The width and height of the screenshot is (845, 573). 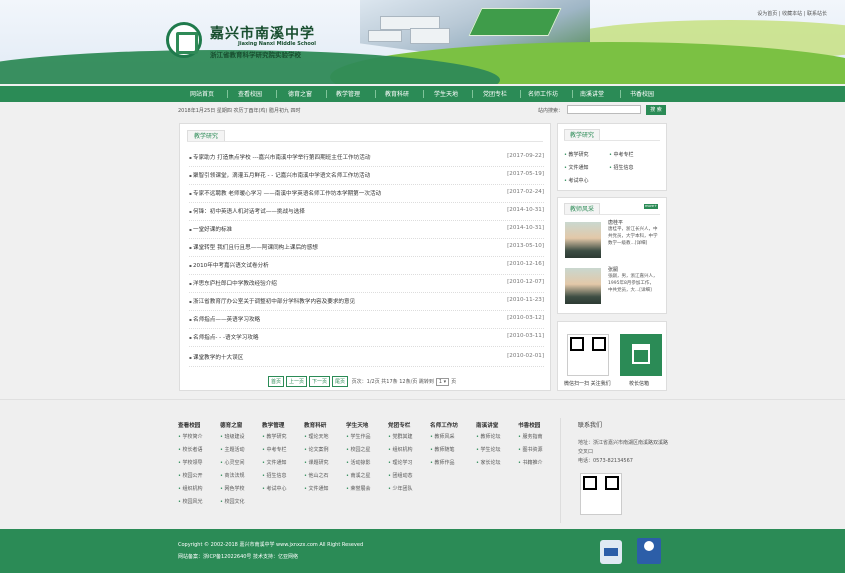 What do you see at coordinates (320, 381) in the screenshot?
I see `next-page-button: 下一页` at bounding box center [320, 381].